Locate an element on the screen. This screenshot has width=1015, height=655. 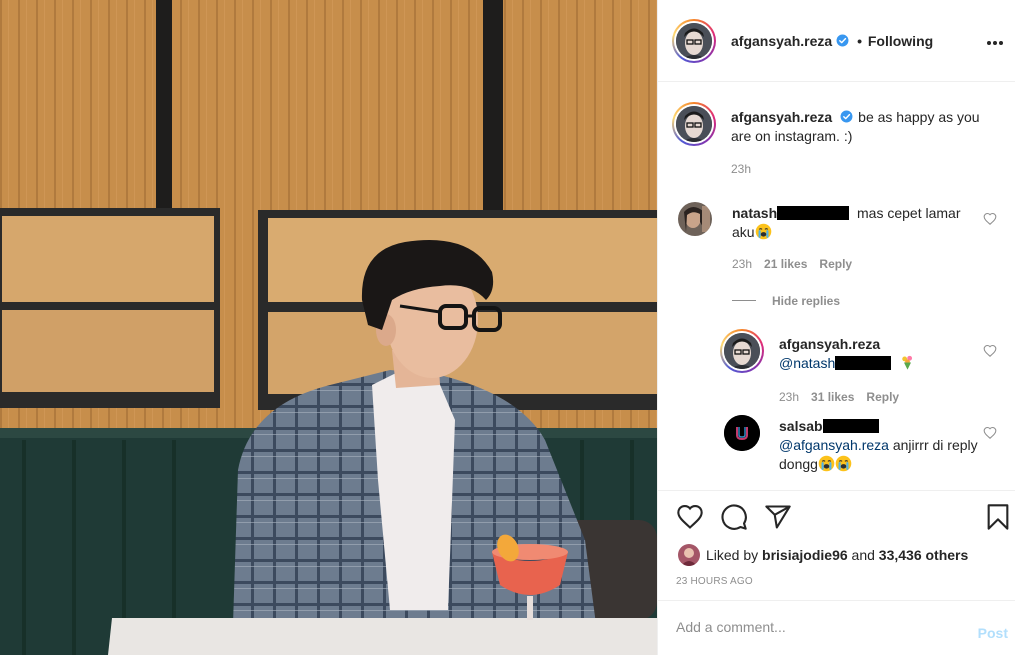
liker-avatar is located at coordinates (689, 555).